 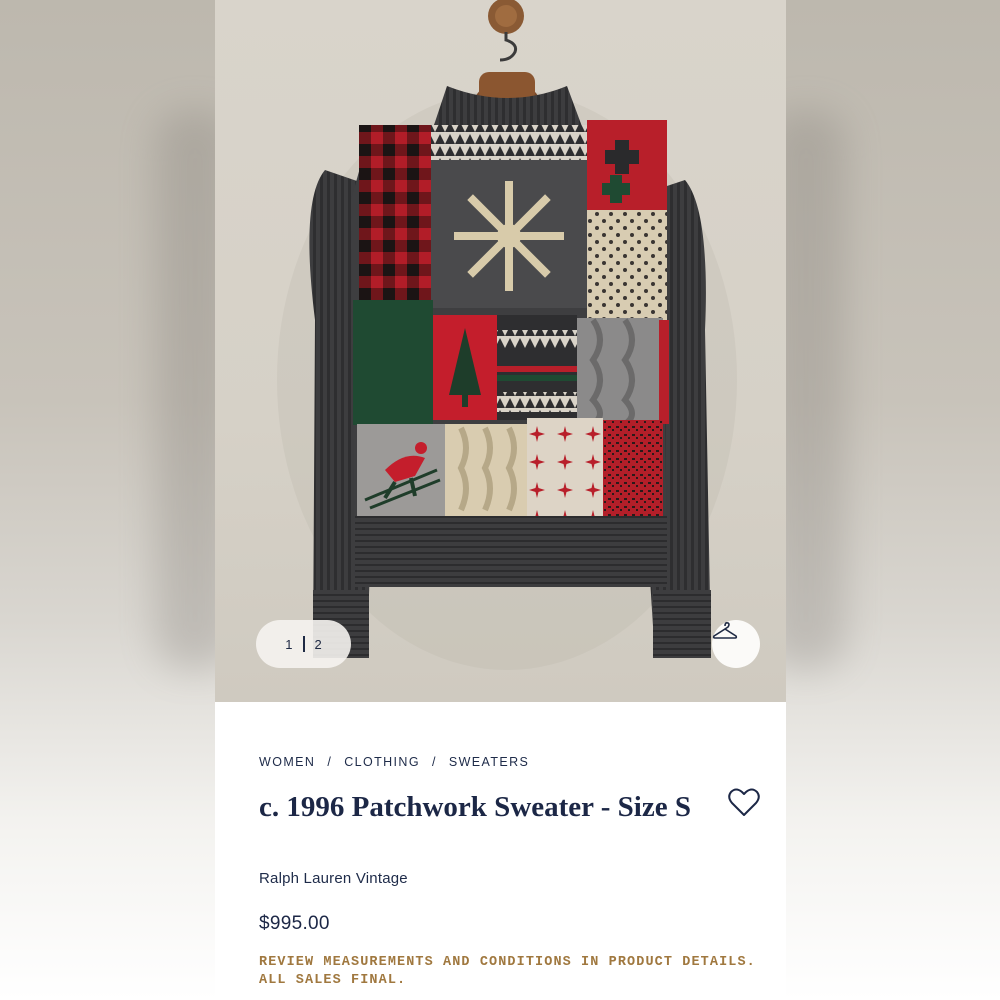 What do you see at coordinates (289, 644) in the screenshot?
I see `pager-current: 1` at bounding box center [289, 644].